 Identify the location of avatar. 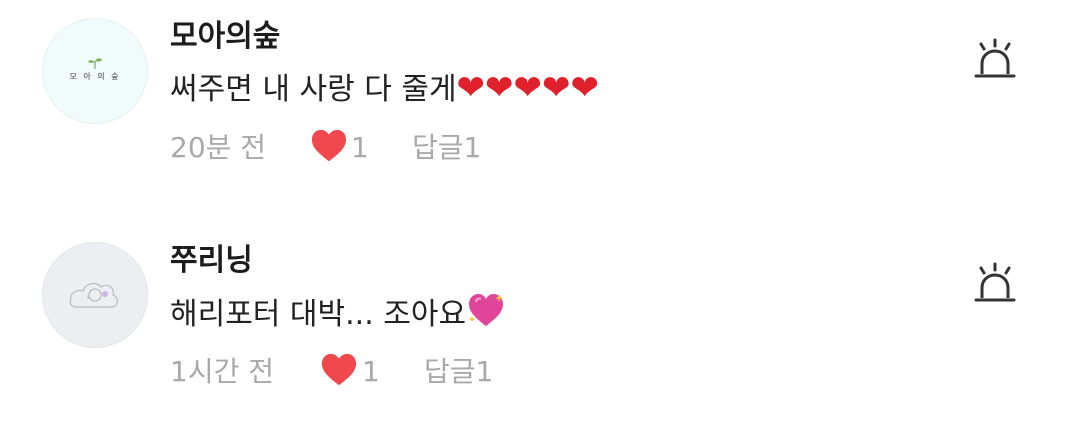
(95, 295).